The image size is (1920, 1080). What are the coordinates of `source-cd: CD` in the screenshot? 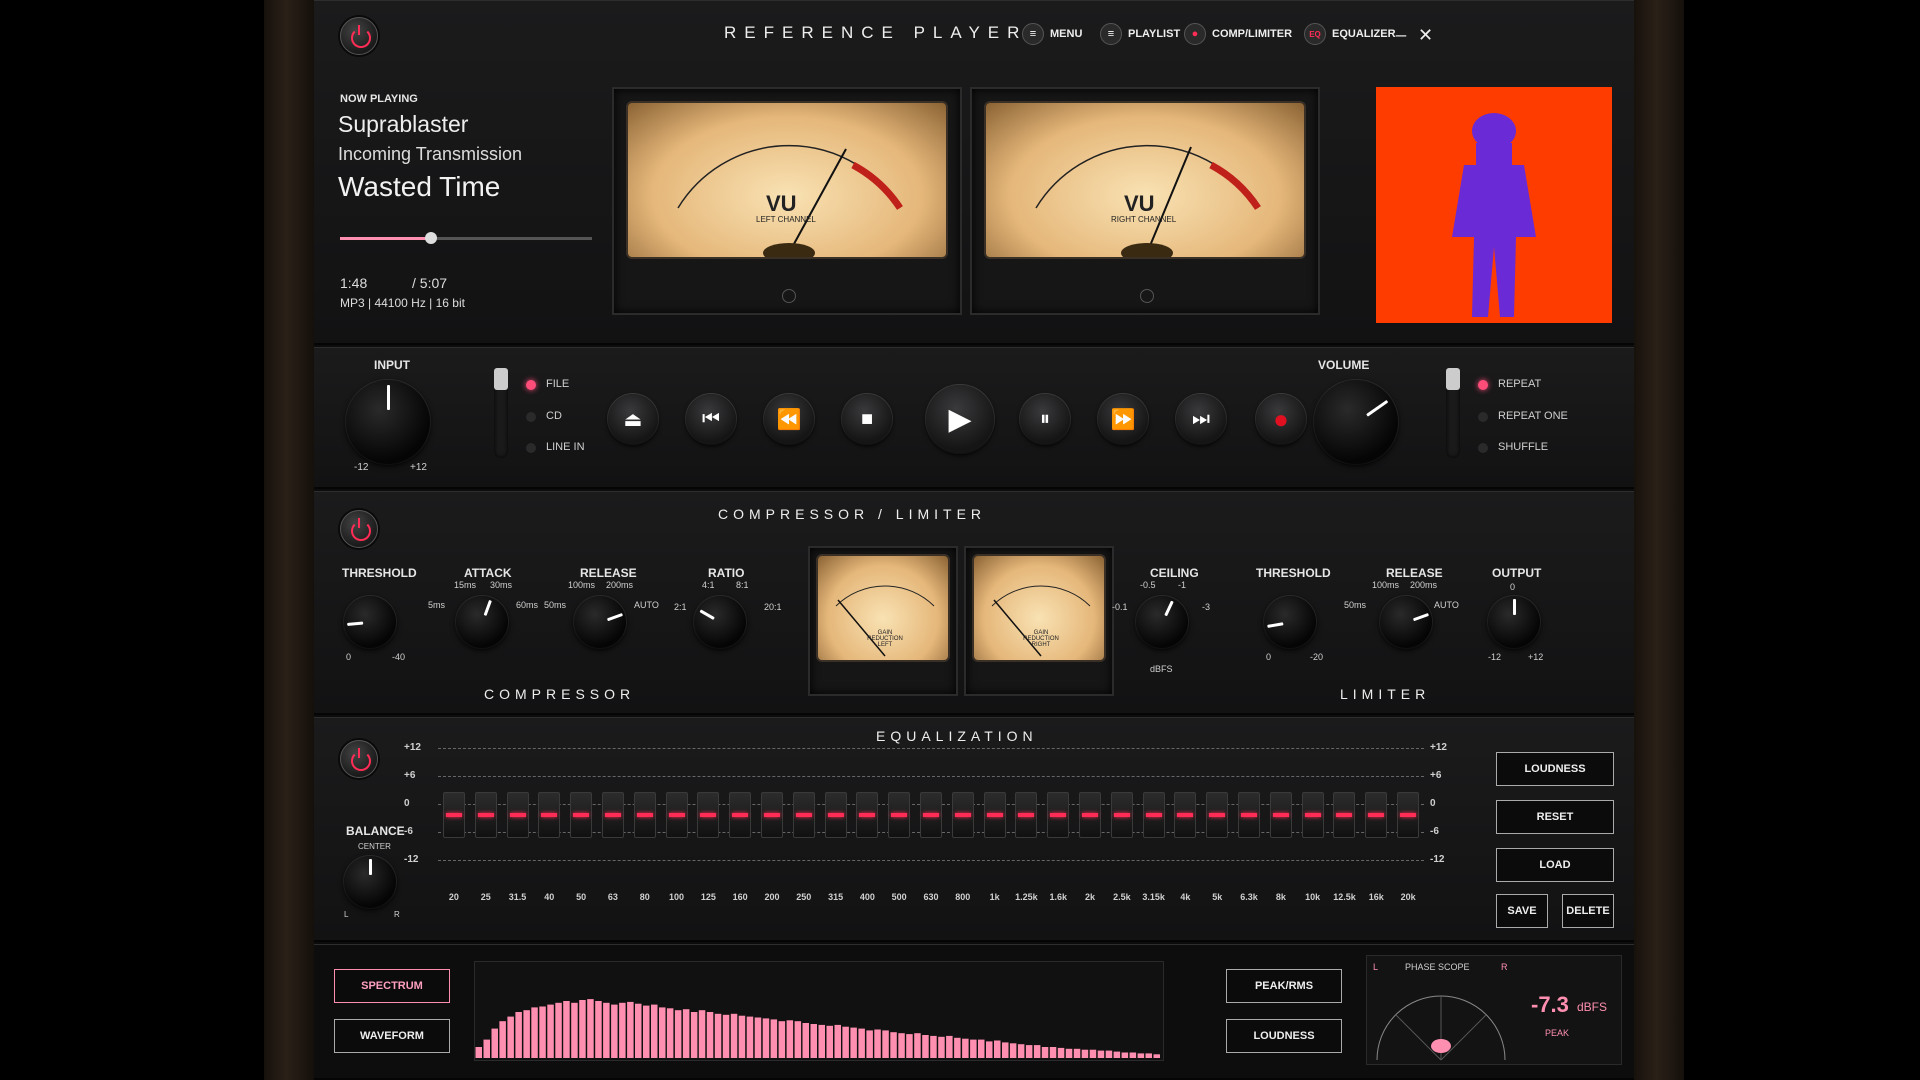 It's located at (554, 416).